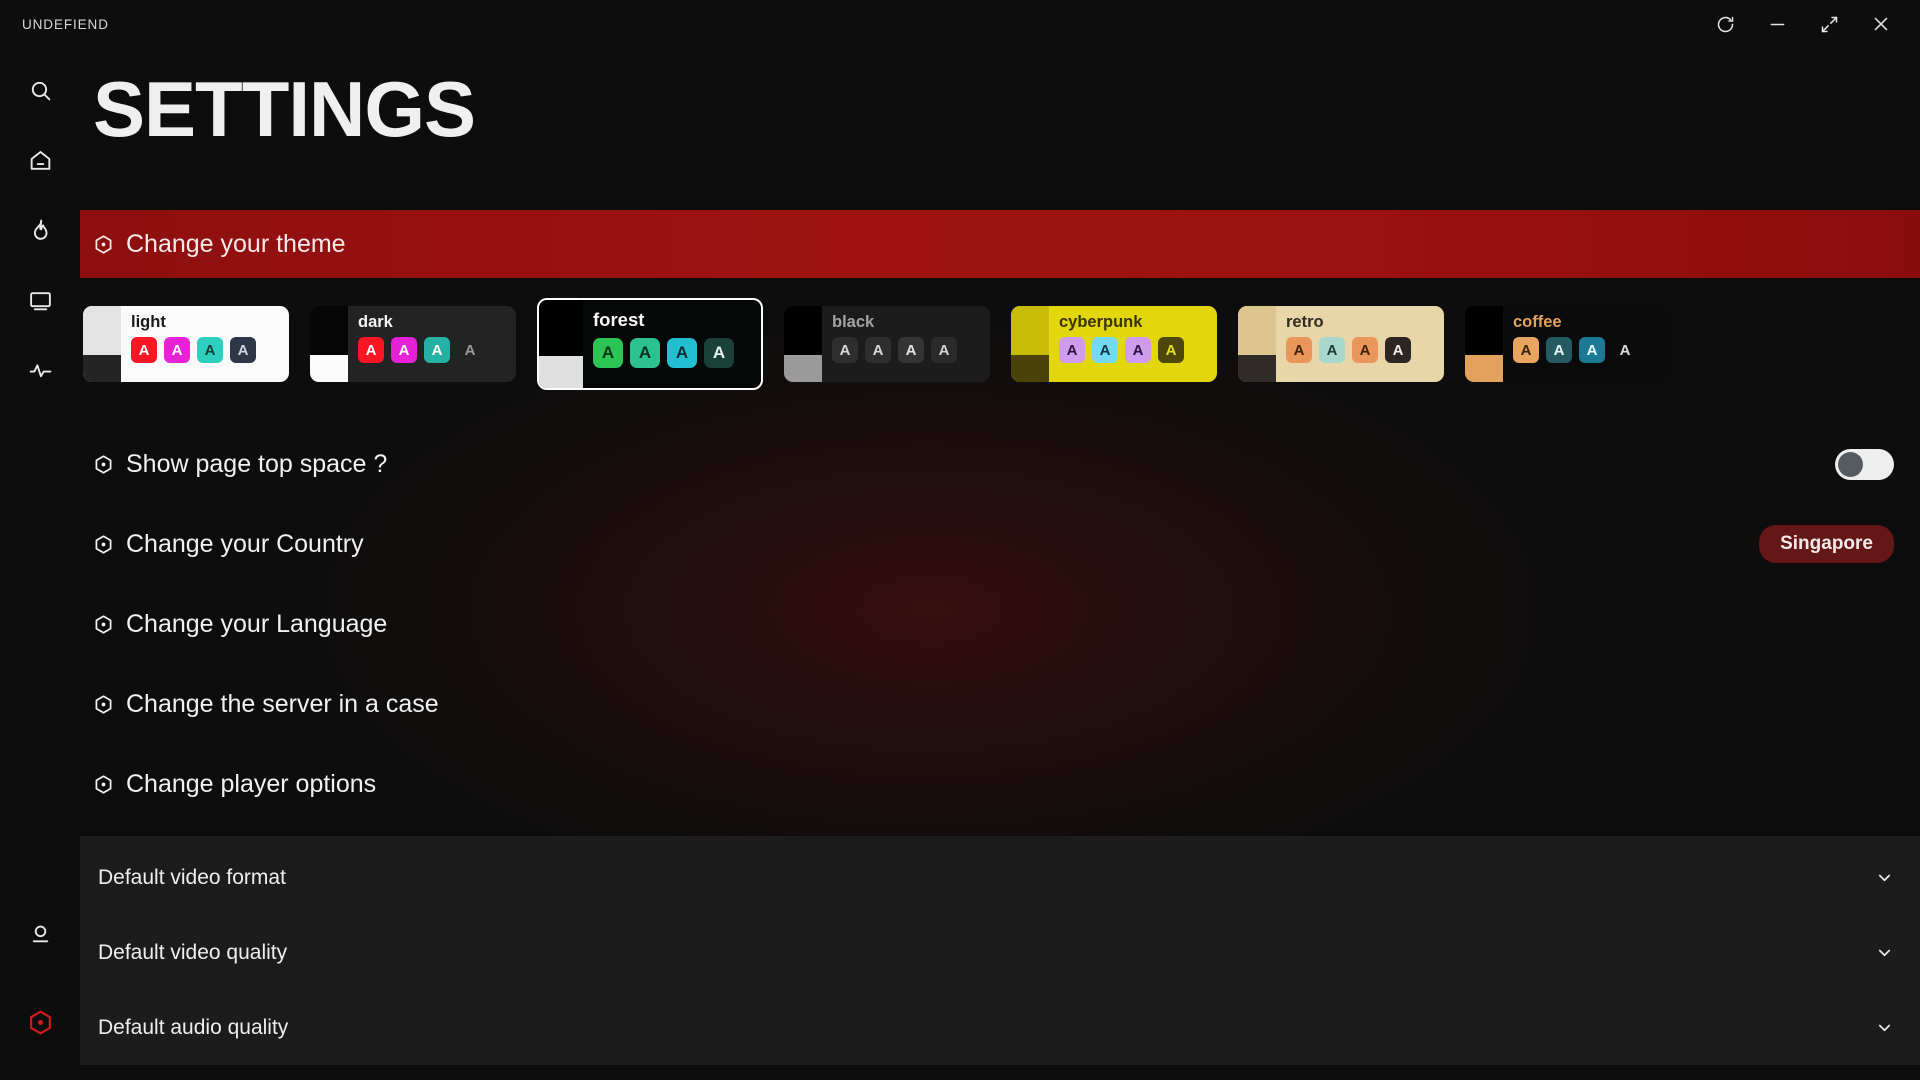 Image resolution: width=1920 pixels, height=1080 pixels. I want to click on app-title: UNDEFIEND, so click(65, 24).